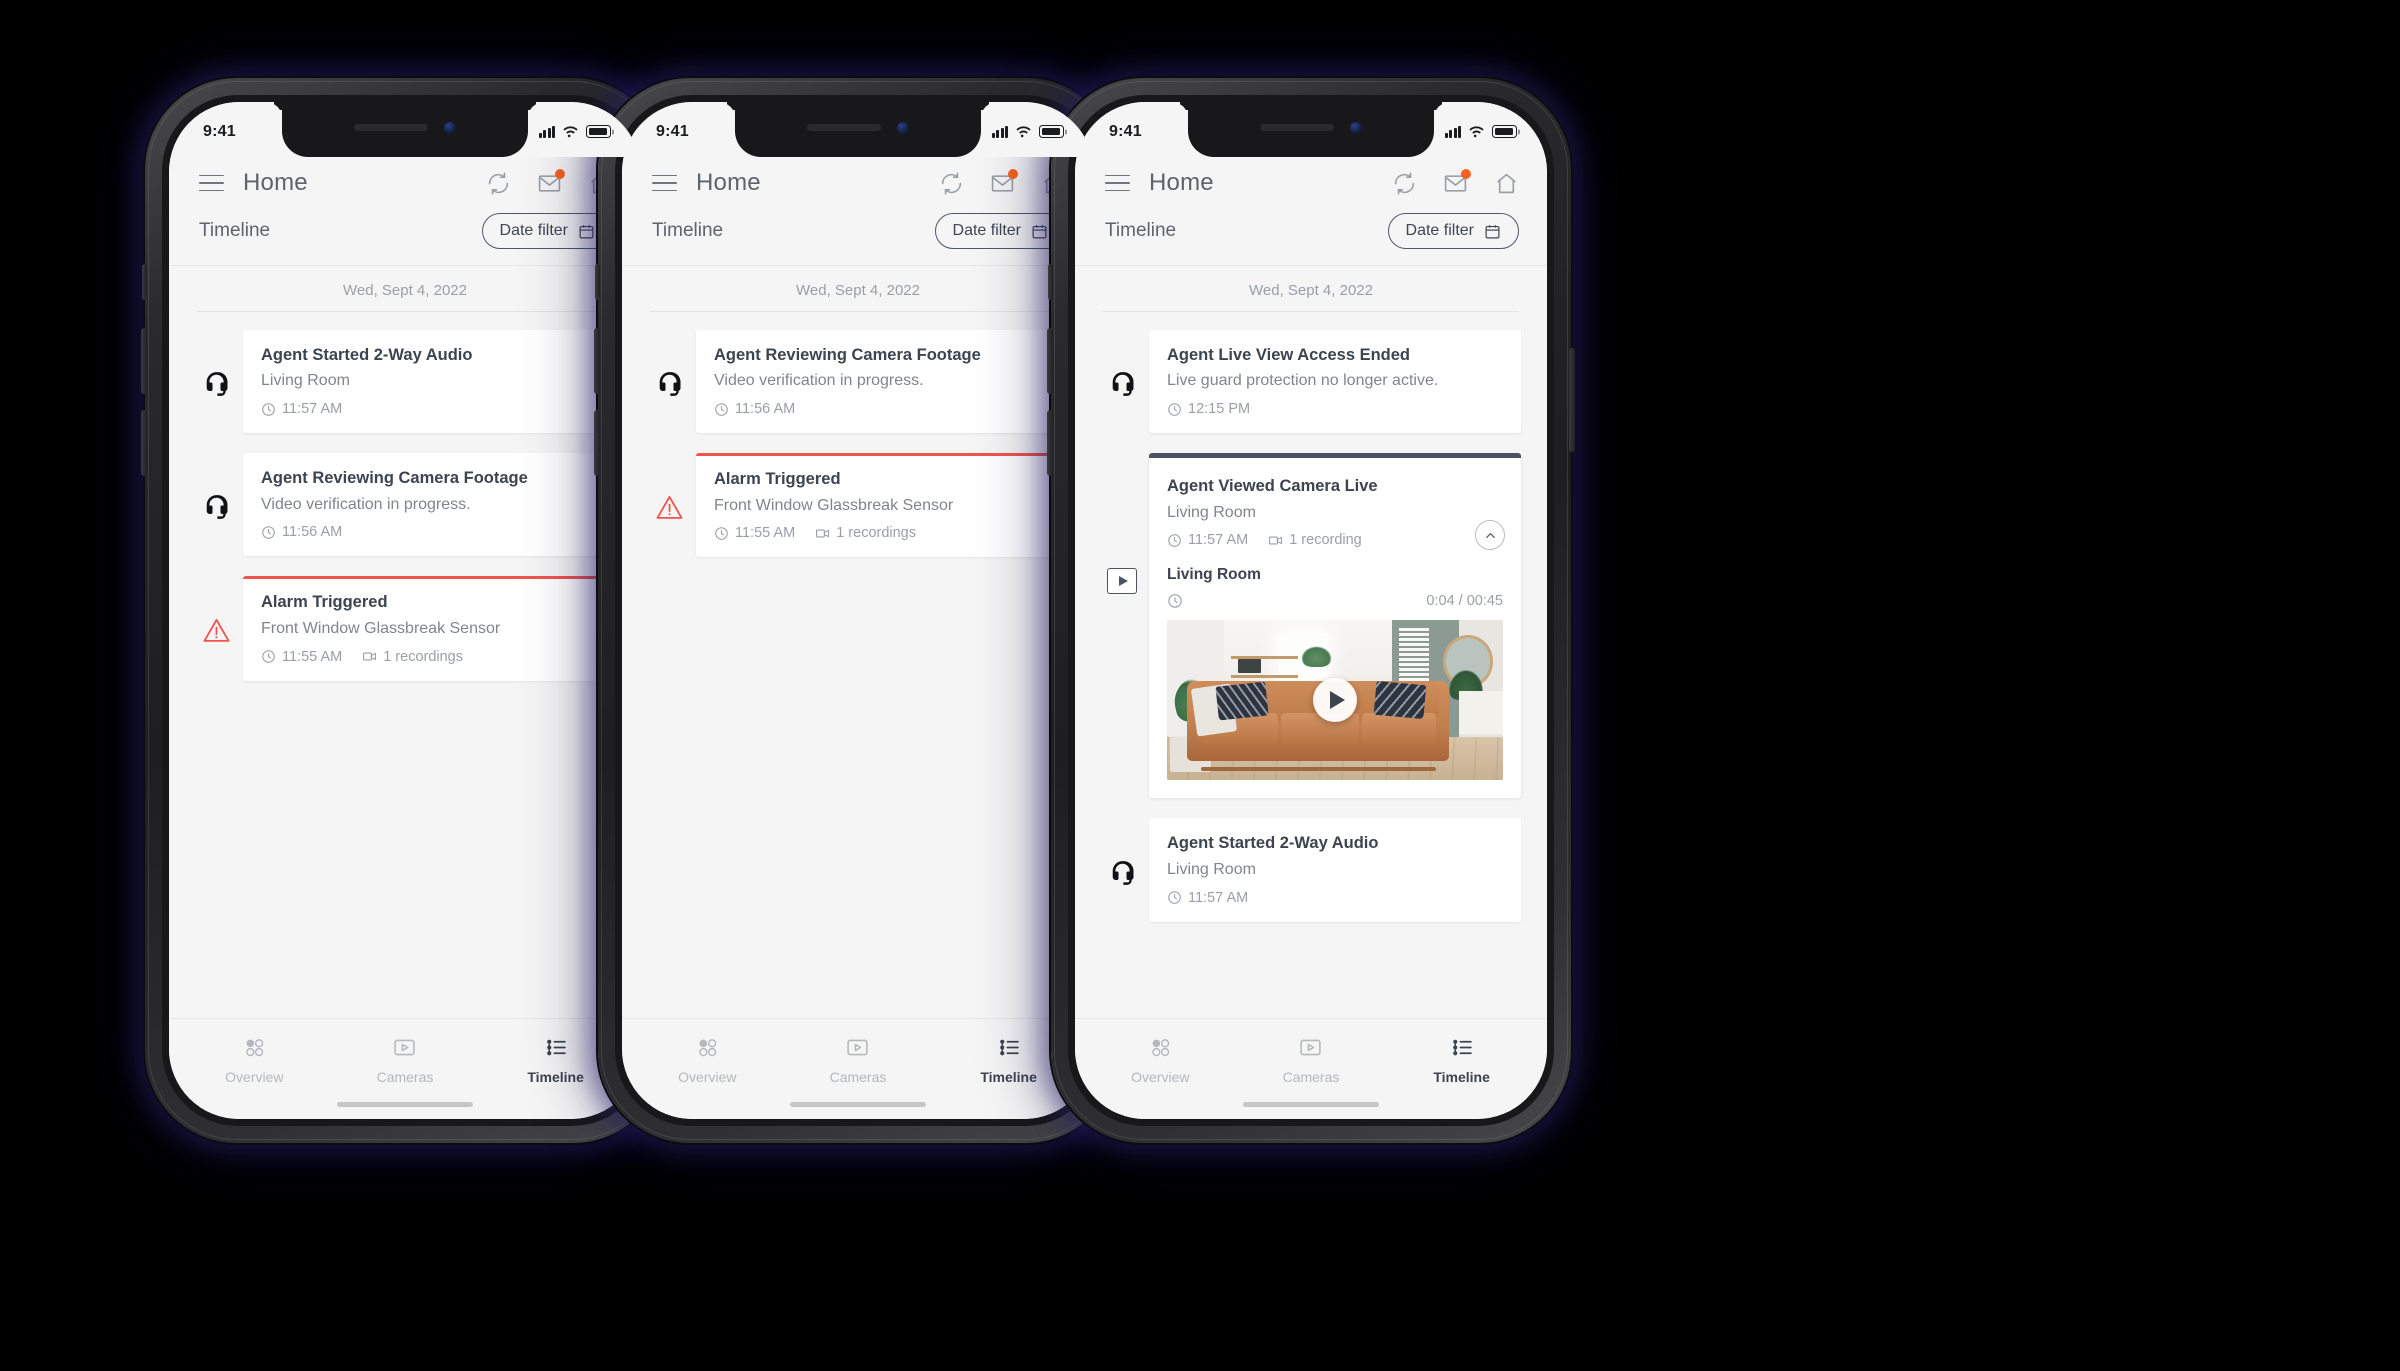 The height and width of the screenshot is (1371, 2400). What do you see at coordinates (429, 532) in the screenshot?
I see `event-meta: 11:56 AM` at bounding box center [429, 532].